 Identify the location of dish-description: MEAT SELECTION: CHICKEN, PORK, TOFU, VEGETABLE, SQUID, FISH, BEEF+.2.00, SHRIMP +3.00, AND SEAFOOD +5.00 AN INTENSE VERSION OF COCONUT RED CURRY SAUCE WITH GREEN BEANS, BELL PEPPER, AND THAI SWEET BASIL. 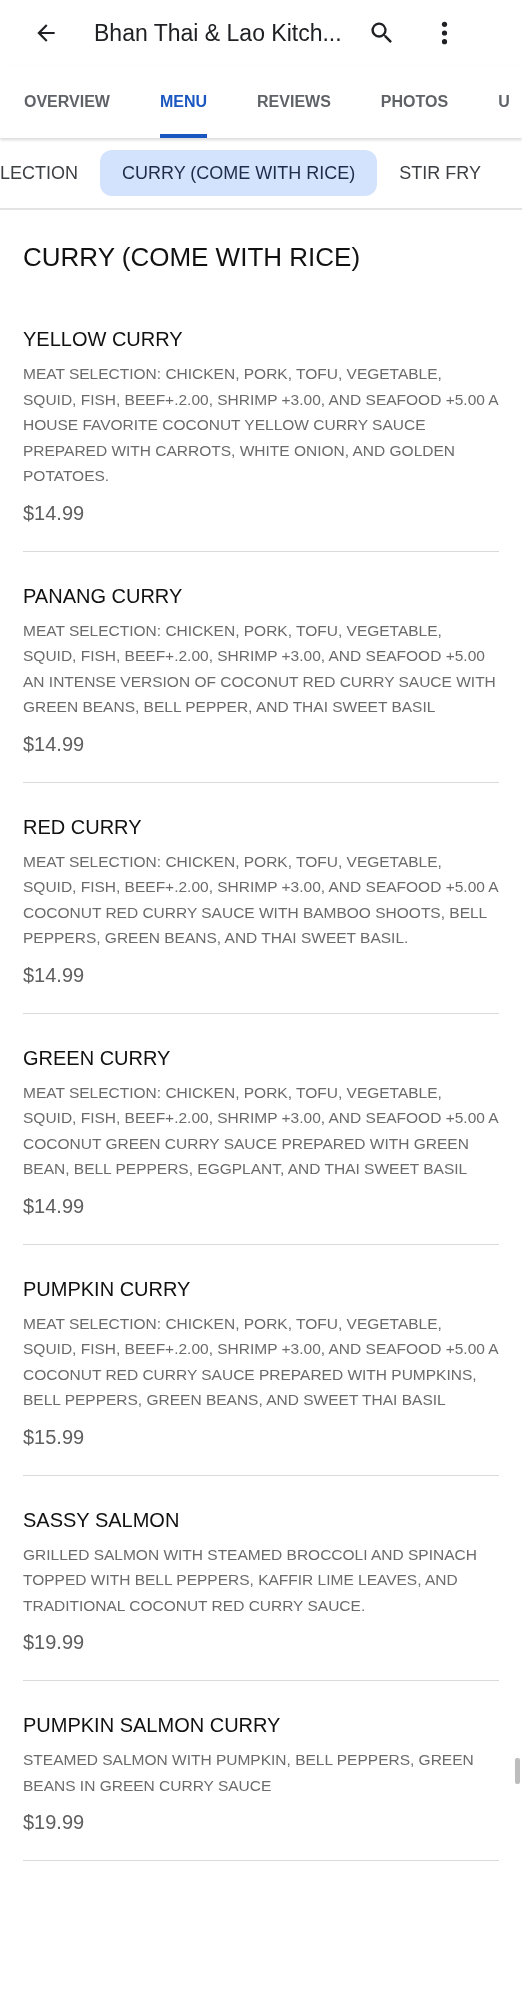
(260, 668).